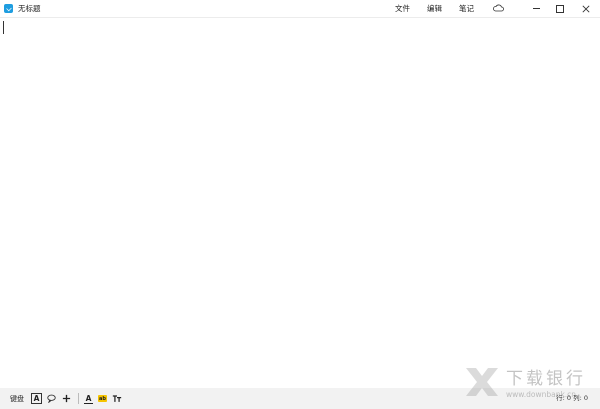 The height and width of the screenshot is (409, 600). Describe the element at coordinates (482, 381) in the screenshot. I see `watermark-logo-icon` at that location.